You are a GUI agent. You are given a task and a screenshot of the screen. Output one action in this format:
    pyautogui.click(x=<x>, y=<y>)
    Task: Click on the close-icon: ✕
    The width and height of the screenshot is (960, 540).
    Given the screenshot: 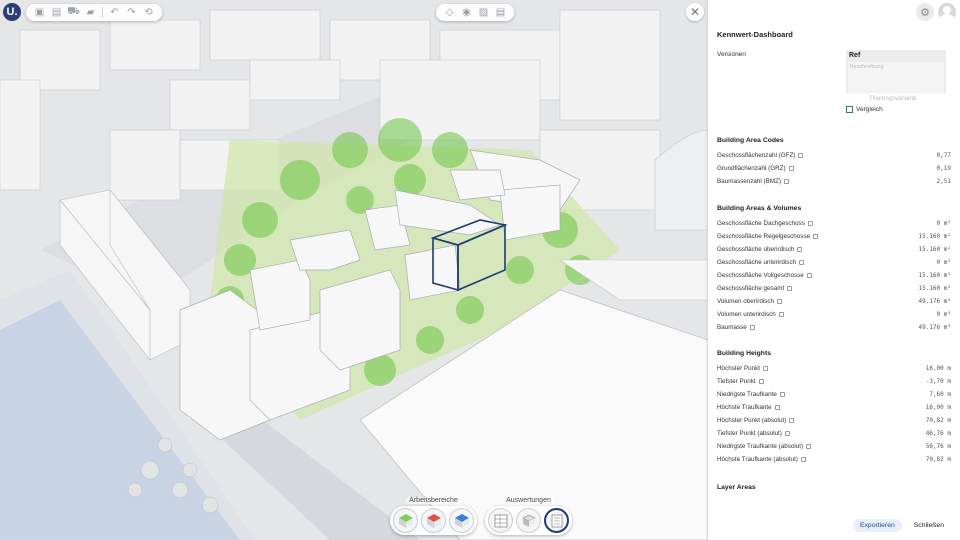 What is the action you would take?
    pyautogui.click(x=695, y=12)
    